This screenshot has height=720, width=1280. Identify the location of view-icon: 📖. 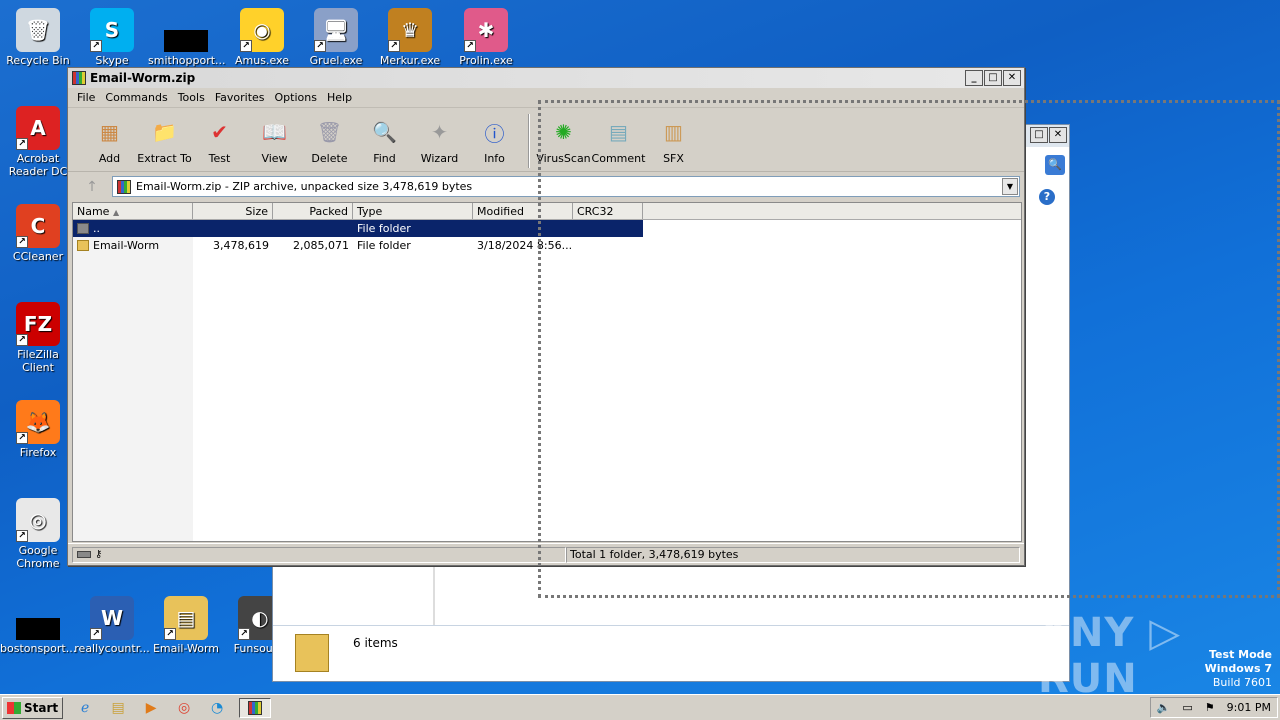
(274, 132).